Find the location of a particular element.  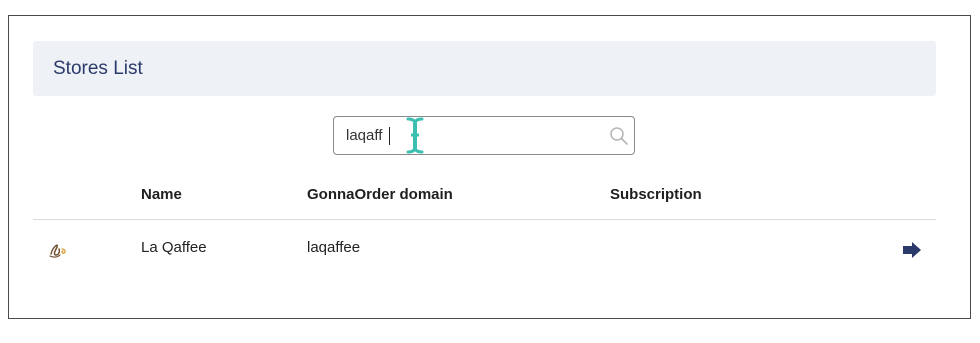

table-header-divider is located at coordinates (484, 219).